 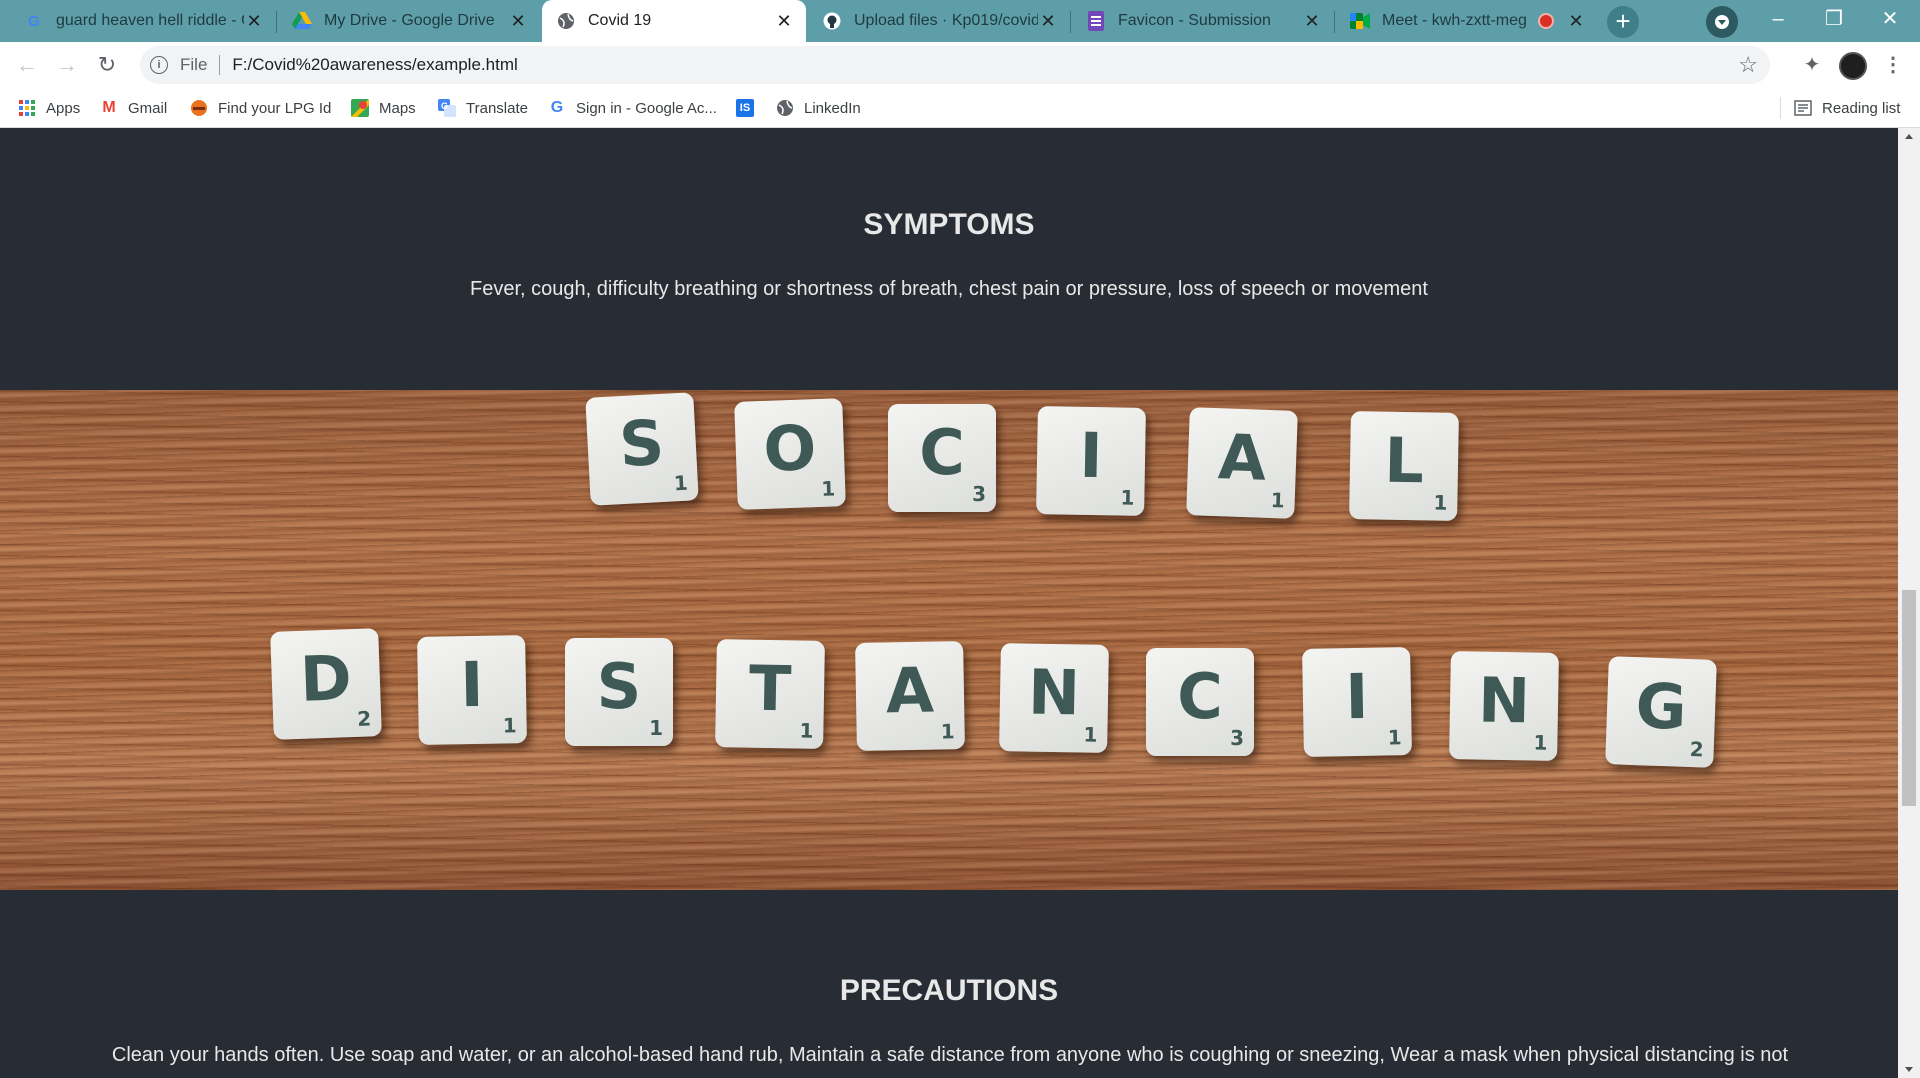 I want to click on tile-letter: O, so click(x=790, y=448).